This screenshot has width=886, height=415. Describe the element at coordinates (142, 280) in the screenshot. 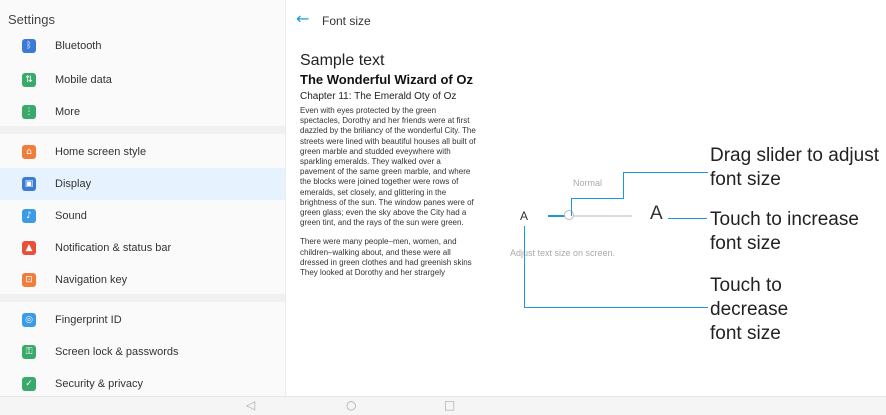

I see `settings-item-navigation-key: ⊡ Navigation key` at that location.